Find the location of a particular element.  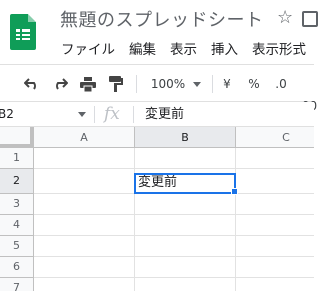

select-all-corner is located at coordinates (17, 137).